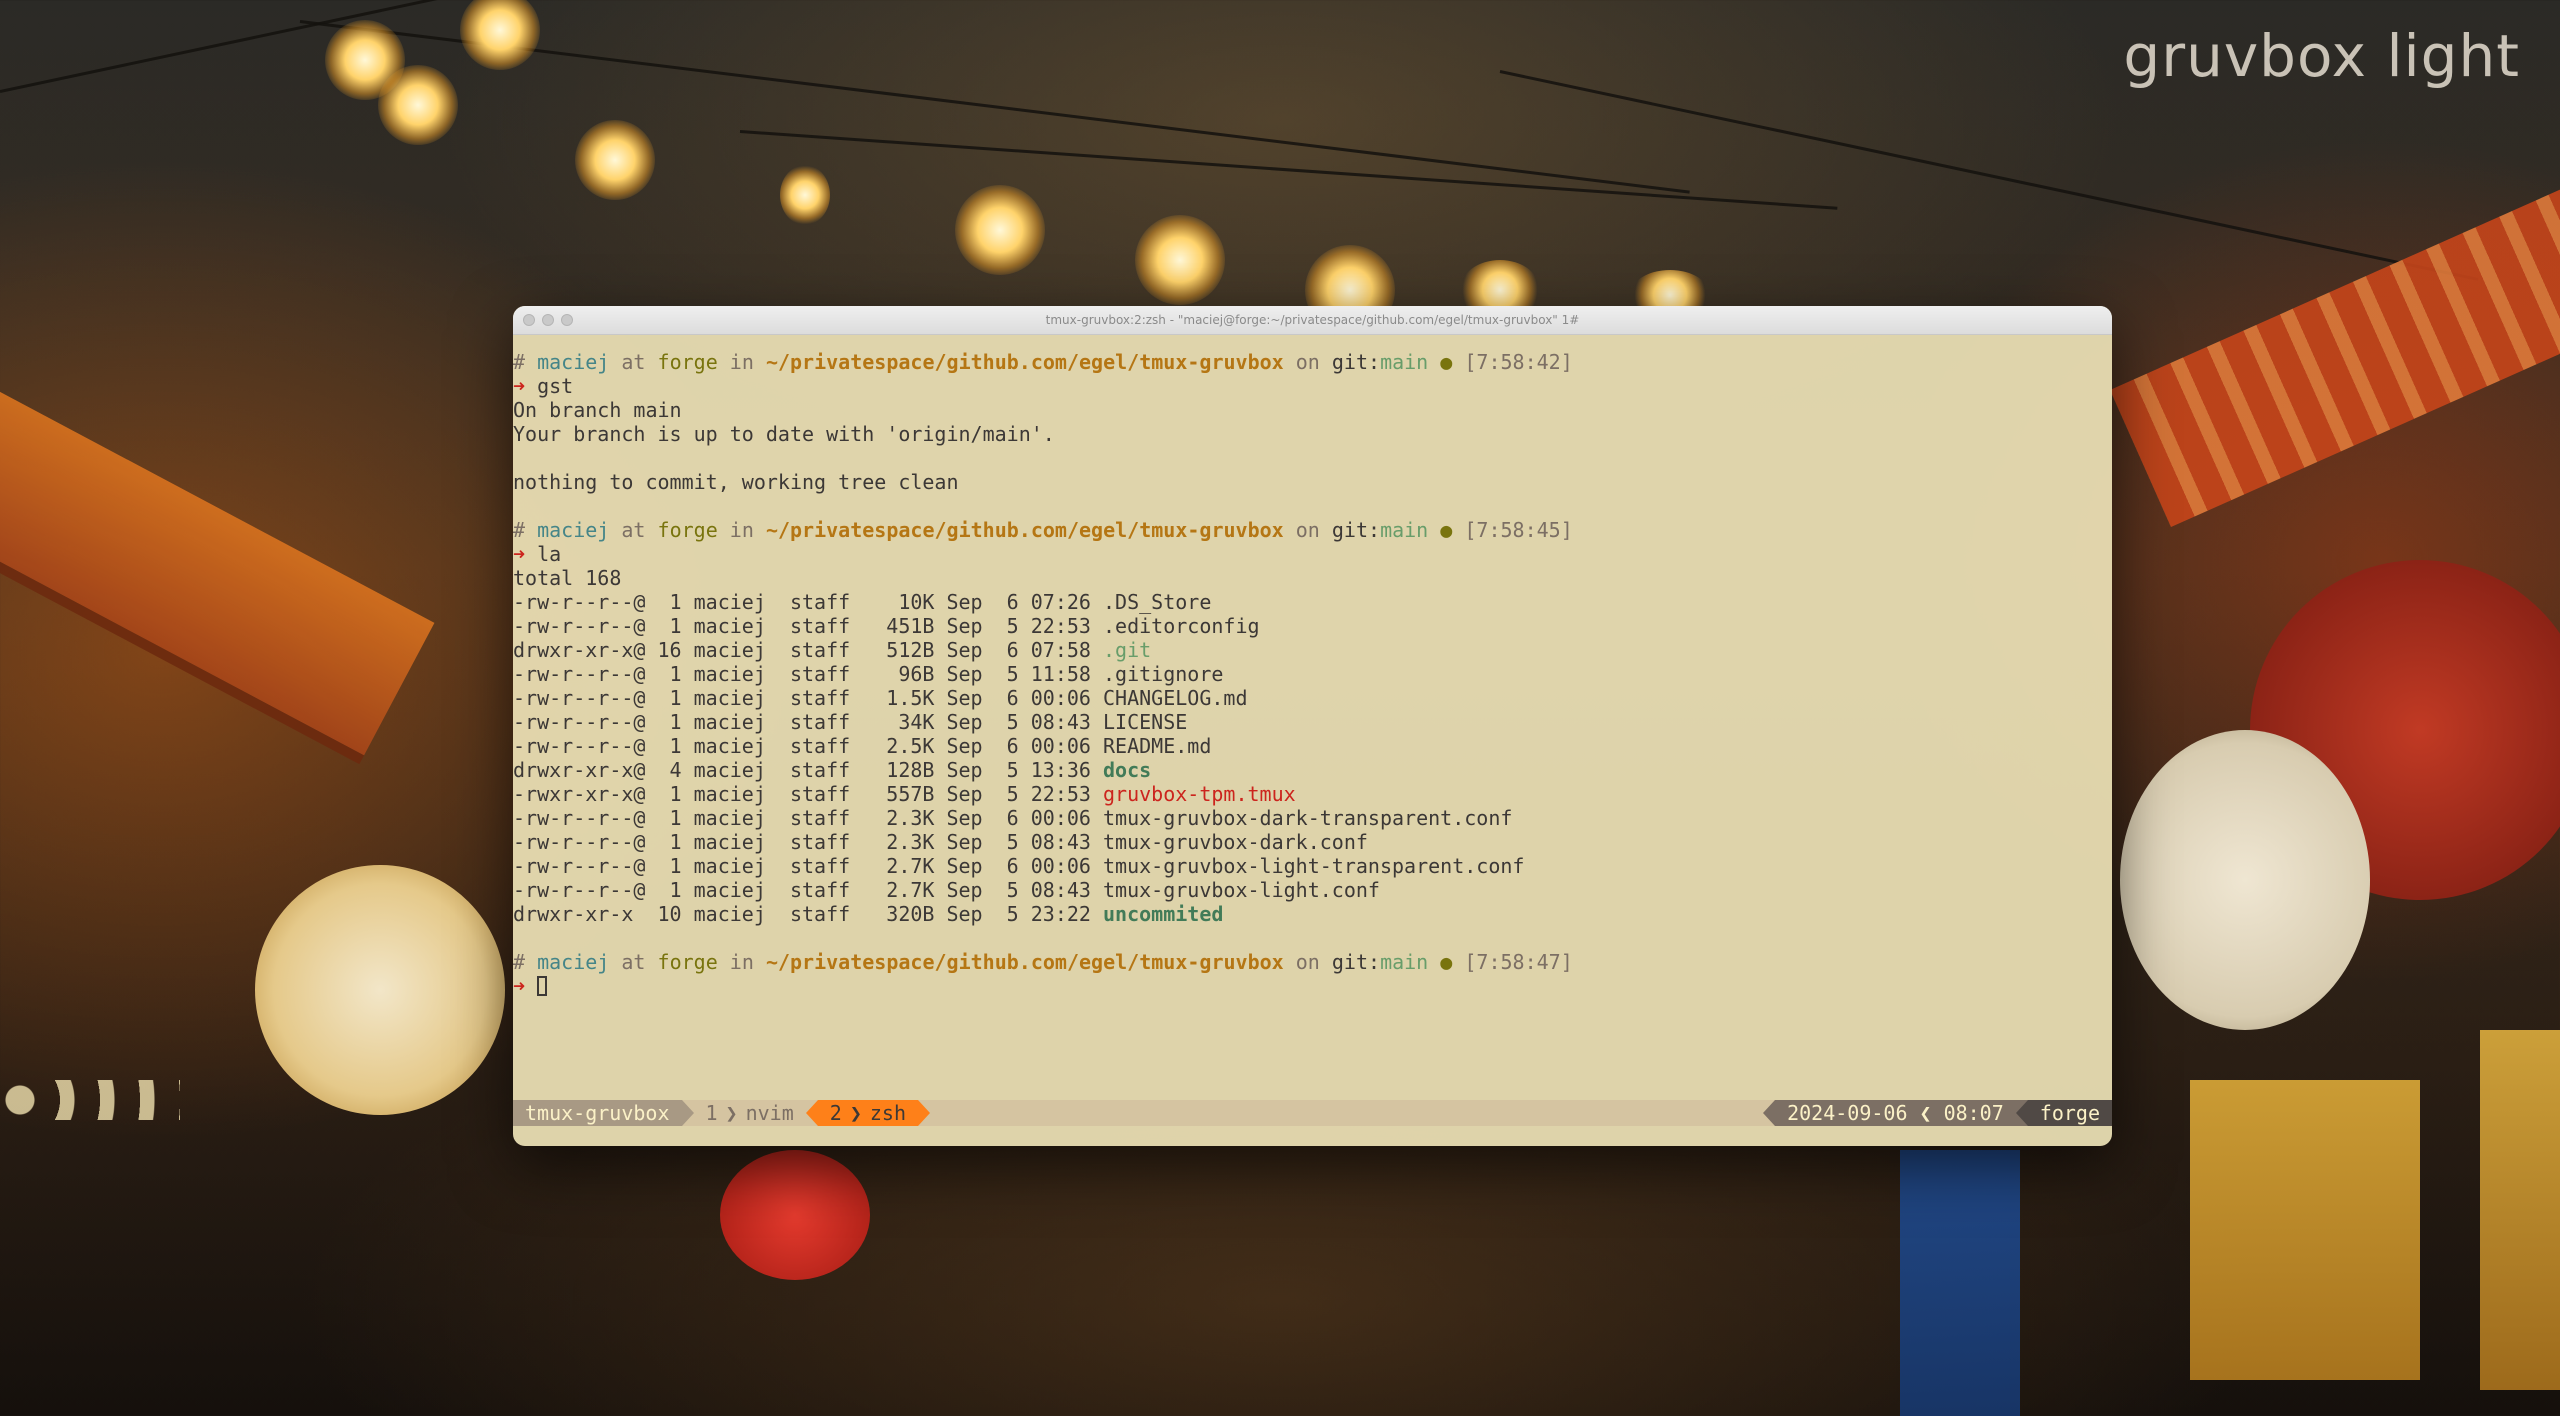 Image resolution: width=2560 pixels, height=1416 pixels. What do you see at coordinates (1145, 722) in the screenshot?
I see `listing-name: LICENSE` at bounding box center [1145, 722].